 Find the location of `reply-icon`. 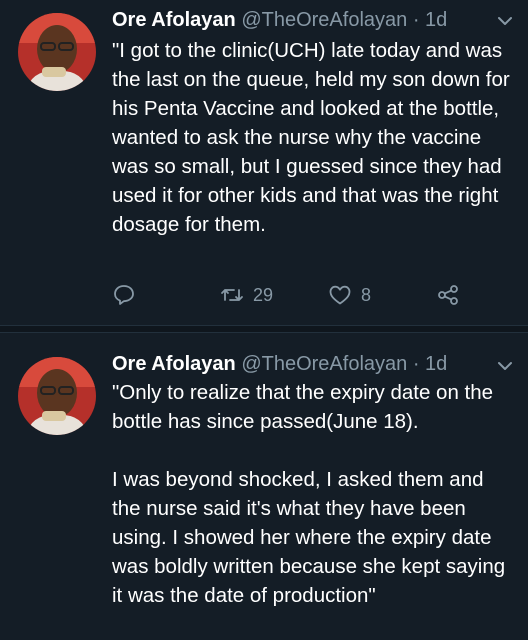

reply-icon is located at coordinates (124, 295).